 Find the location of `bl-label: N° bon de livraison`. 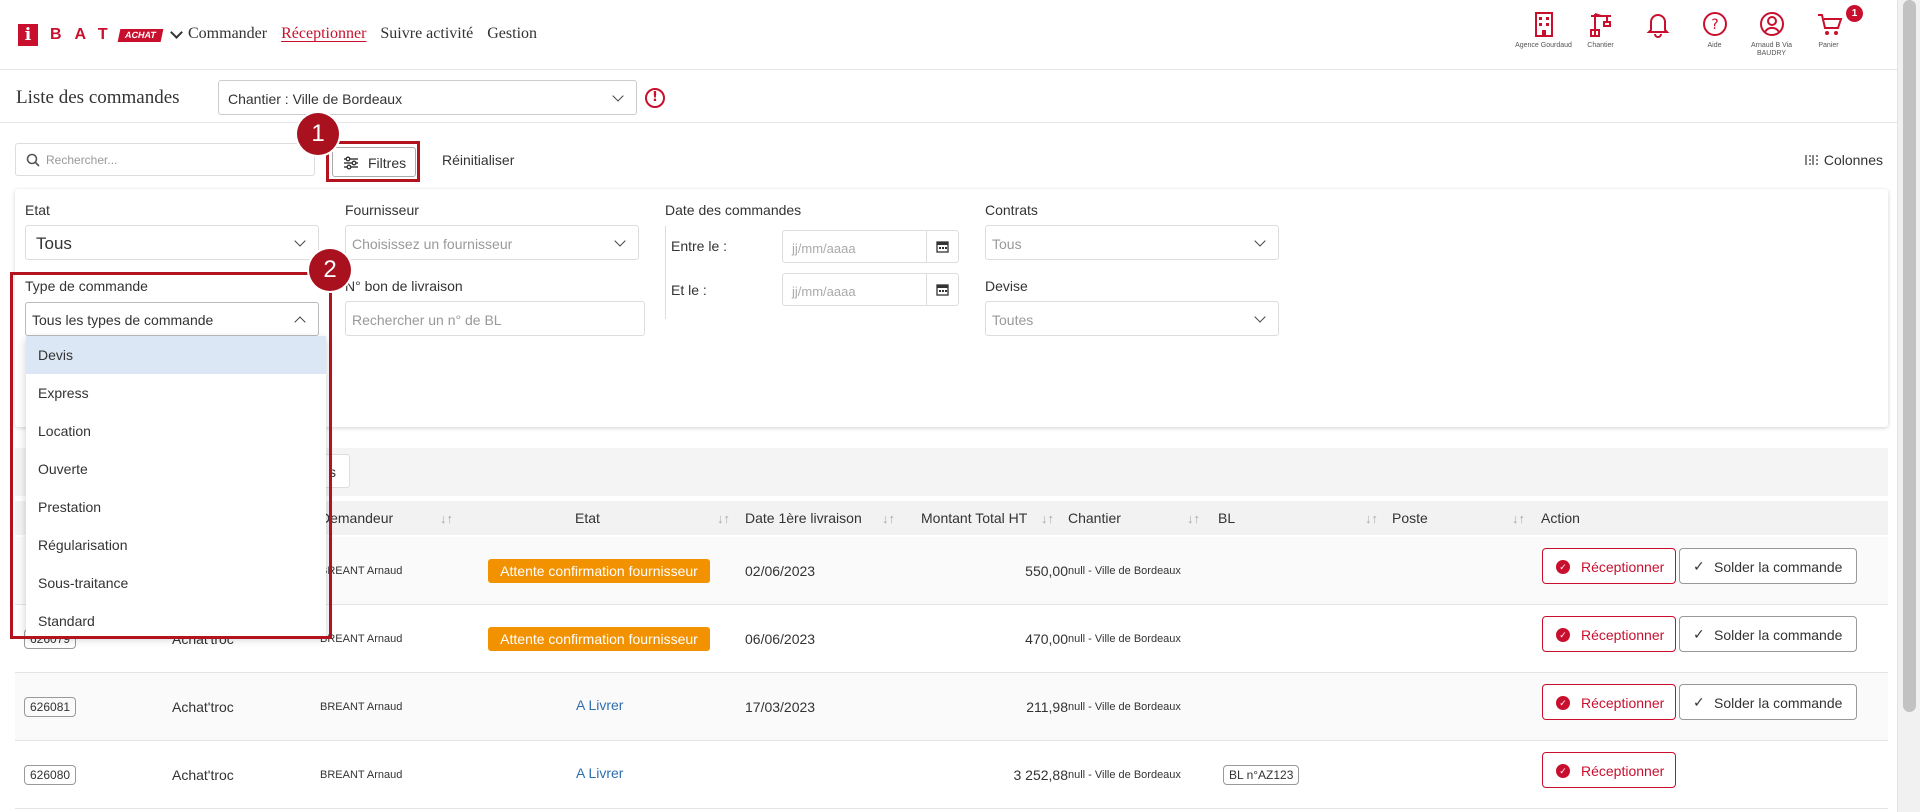

bl-label: N° bon de livraison is located at coordinates (404, 286).